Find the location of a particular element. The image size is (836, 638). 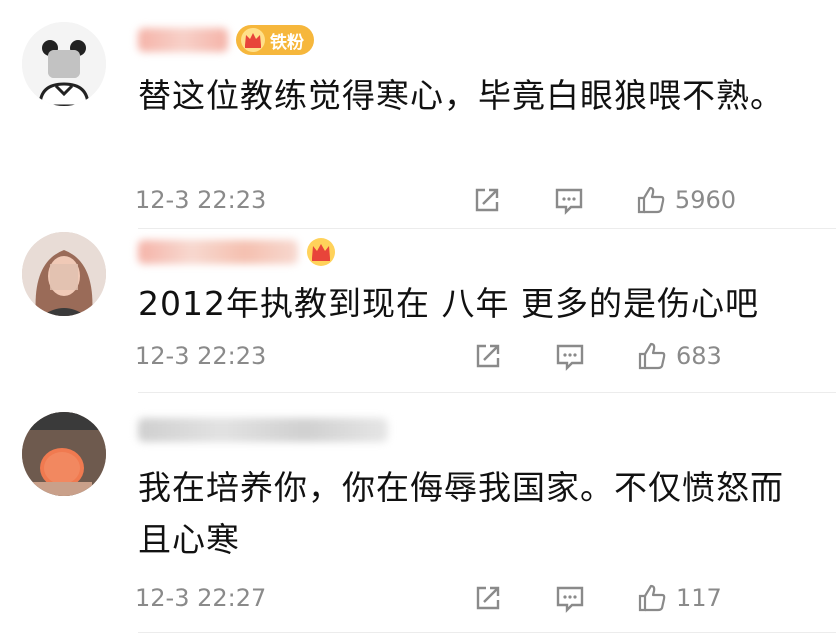

like-count: 683 is located at coordinates (699, 356).